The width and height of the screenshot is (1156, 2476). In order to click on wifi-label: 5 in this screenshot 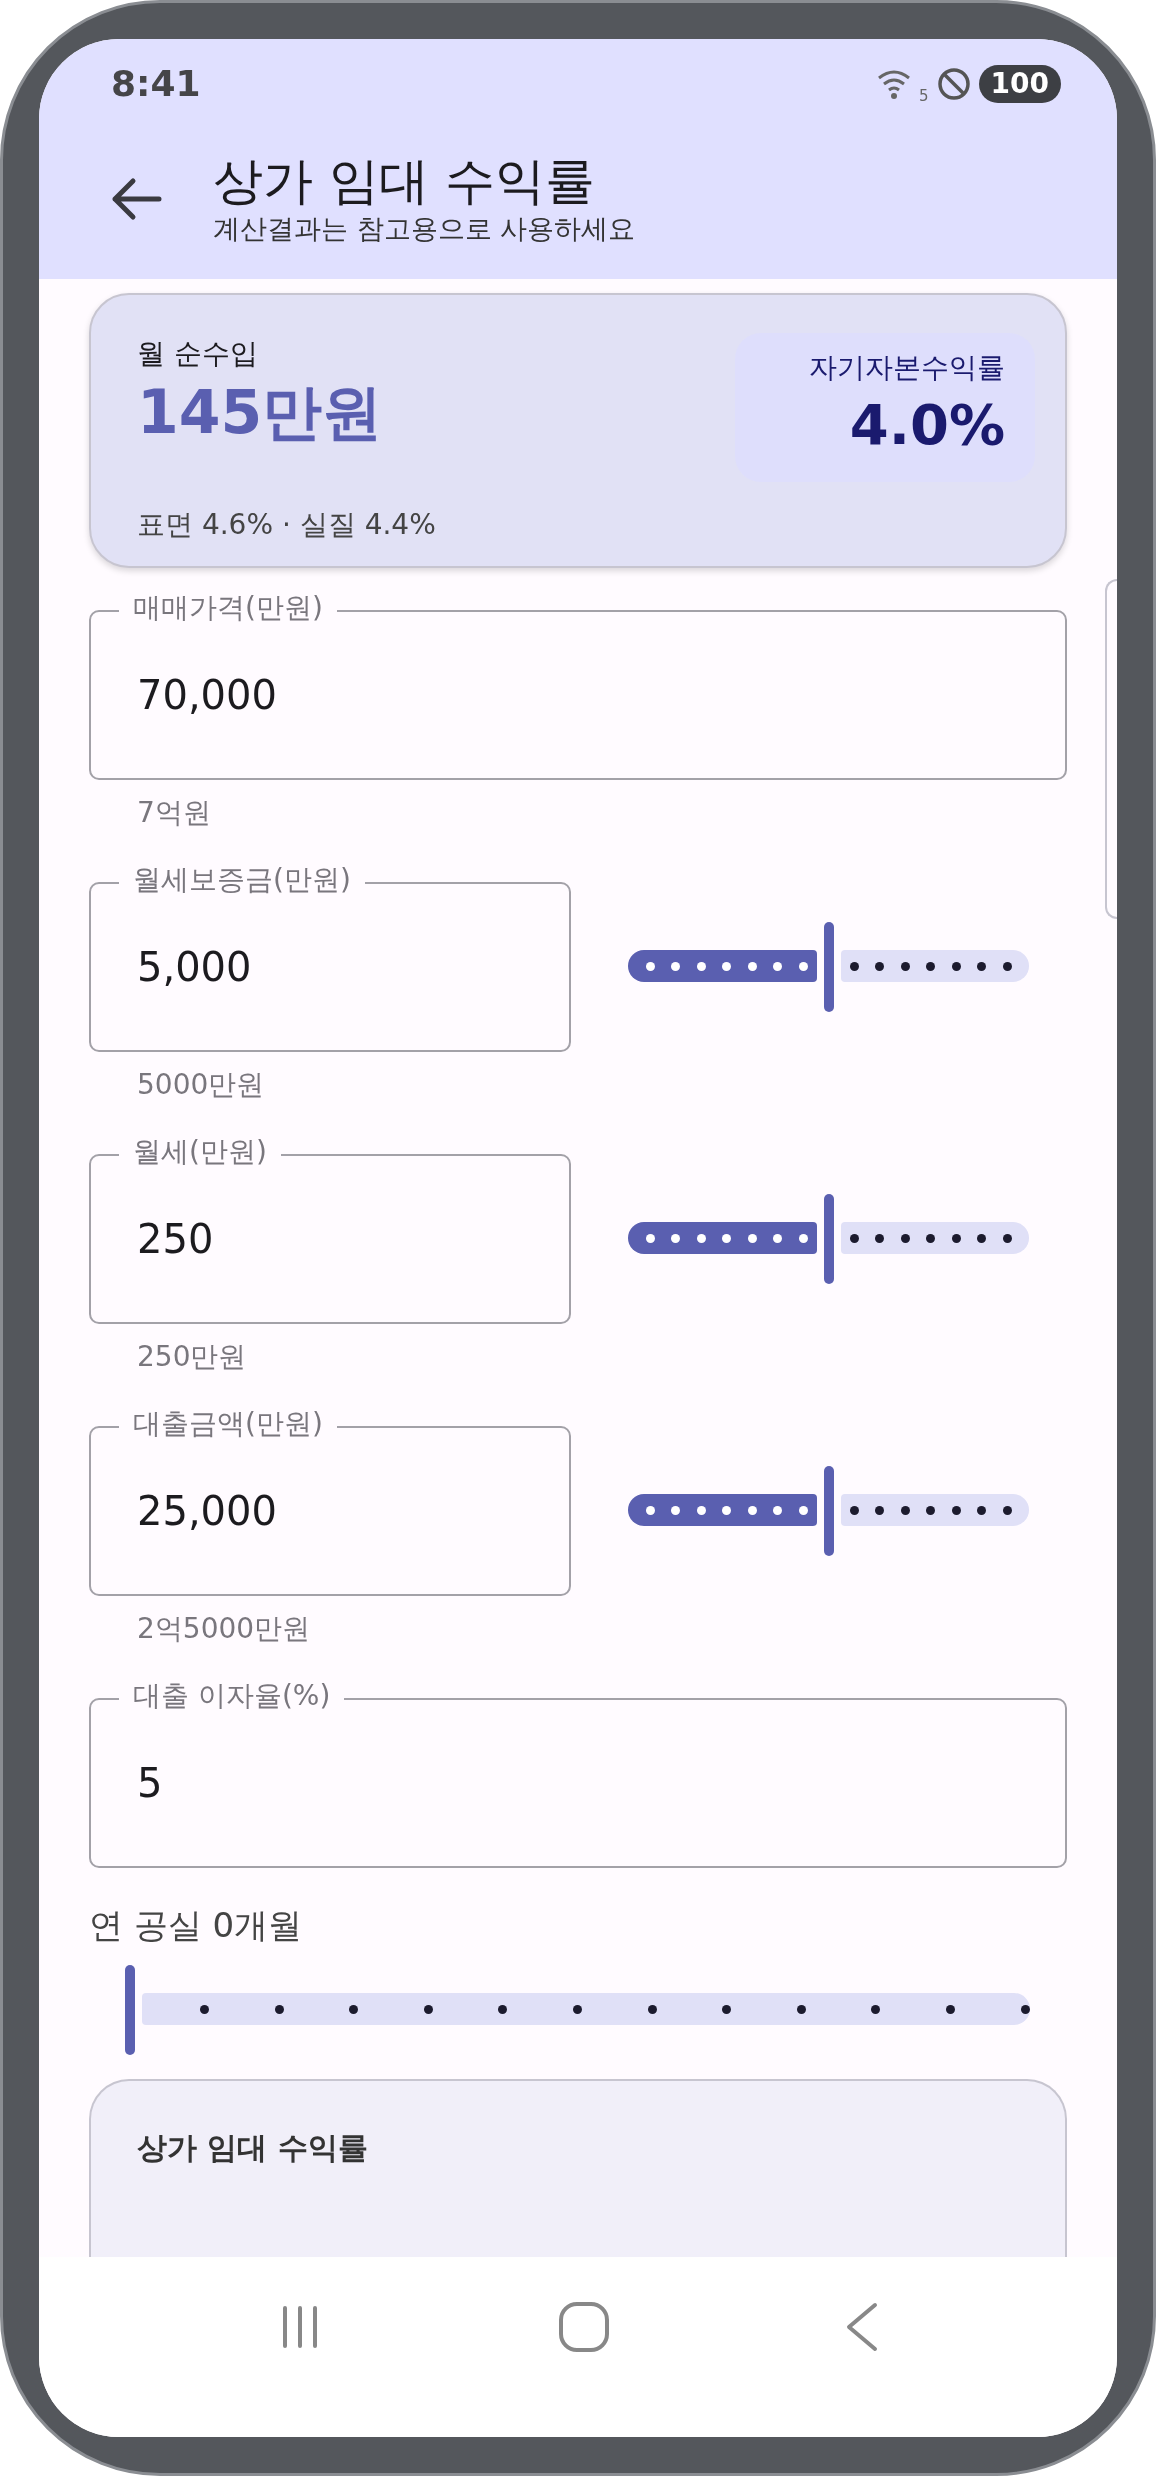, I will do `click(924, 96)`.